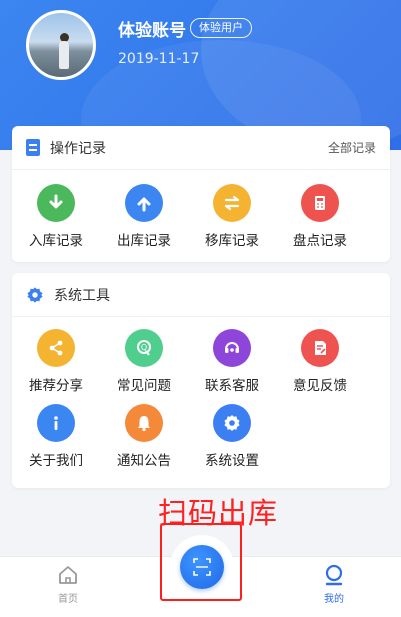 The height and width of the screenshot is (617, 401). Describe the element at coordinates (320, 386) in the screenshot. I see `tool-item-label: 意见反馈` at that location.